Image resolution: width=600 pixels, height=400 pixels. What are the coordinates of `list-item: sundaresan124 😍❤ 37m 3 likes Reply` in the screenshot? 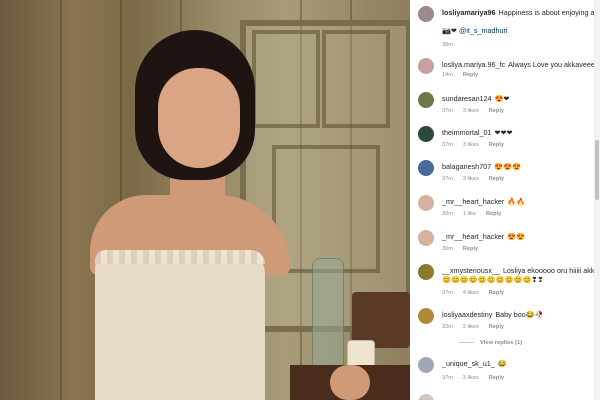 It's located at (509, 105).